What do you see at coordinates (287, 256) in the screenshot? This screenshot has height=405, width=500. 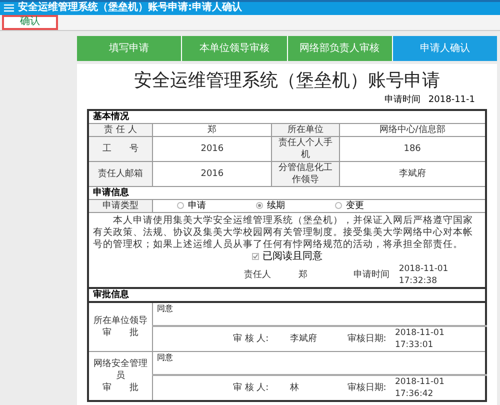 I see `agree-checkbox: 已阅读且同意` at bounding box center [287, 256].